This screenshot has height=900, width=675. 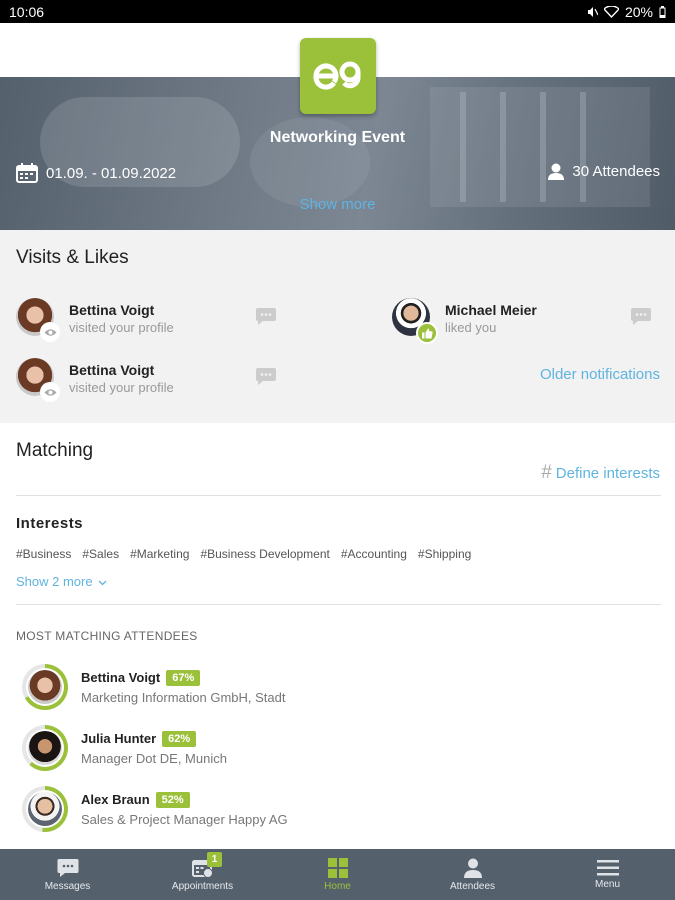 I want to click on notification-item: Michael Meier liked you, so click(x=464, y=321).